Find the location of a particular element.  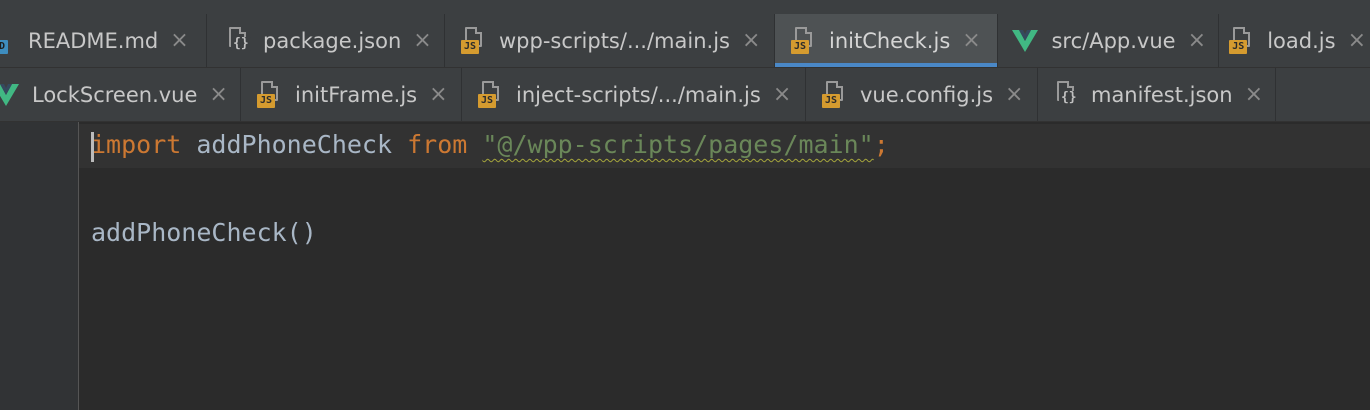

tab-label: initFrame.js is located at coordinates (356, 94).